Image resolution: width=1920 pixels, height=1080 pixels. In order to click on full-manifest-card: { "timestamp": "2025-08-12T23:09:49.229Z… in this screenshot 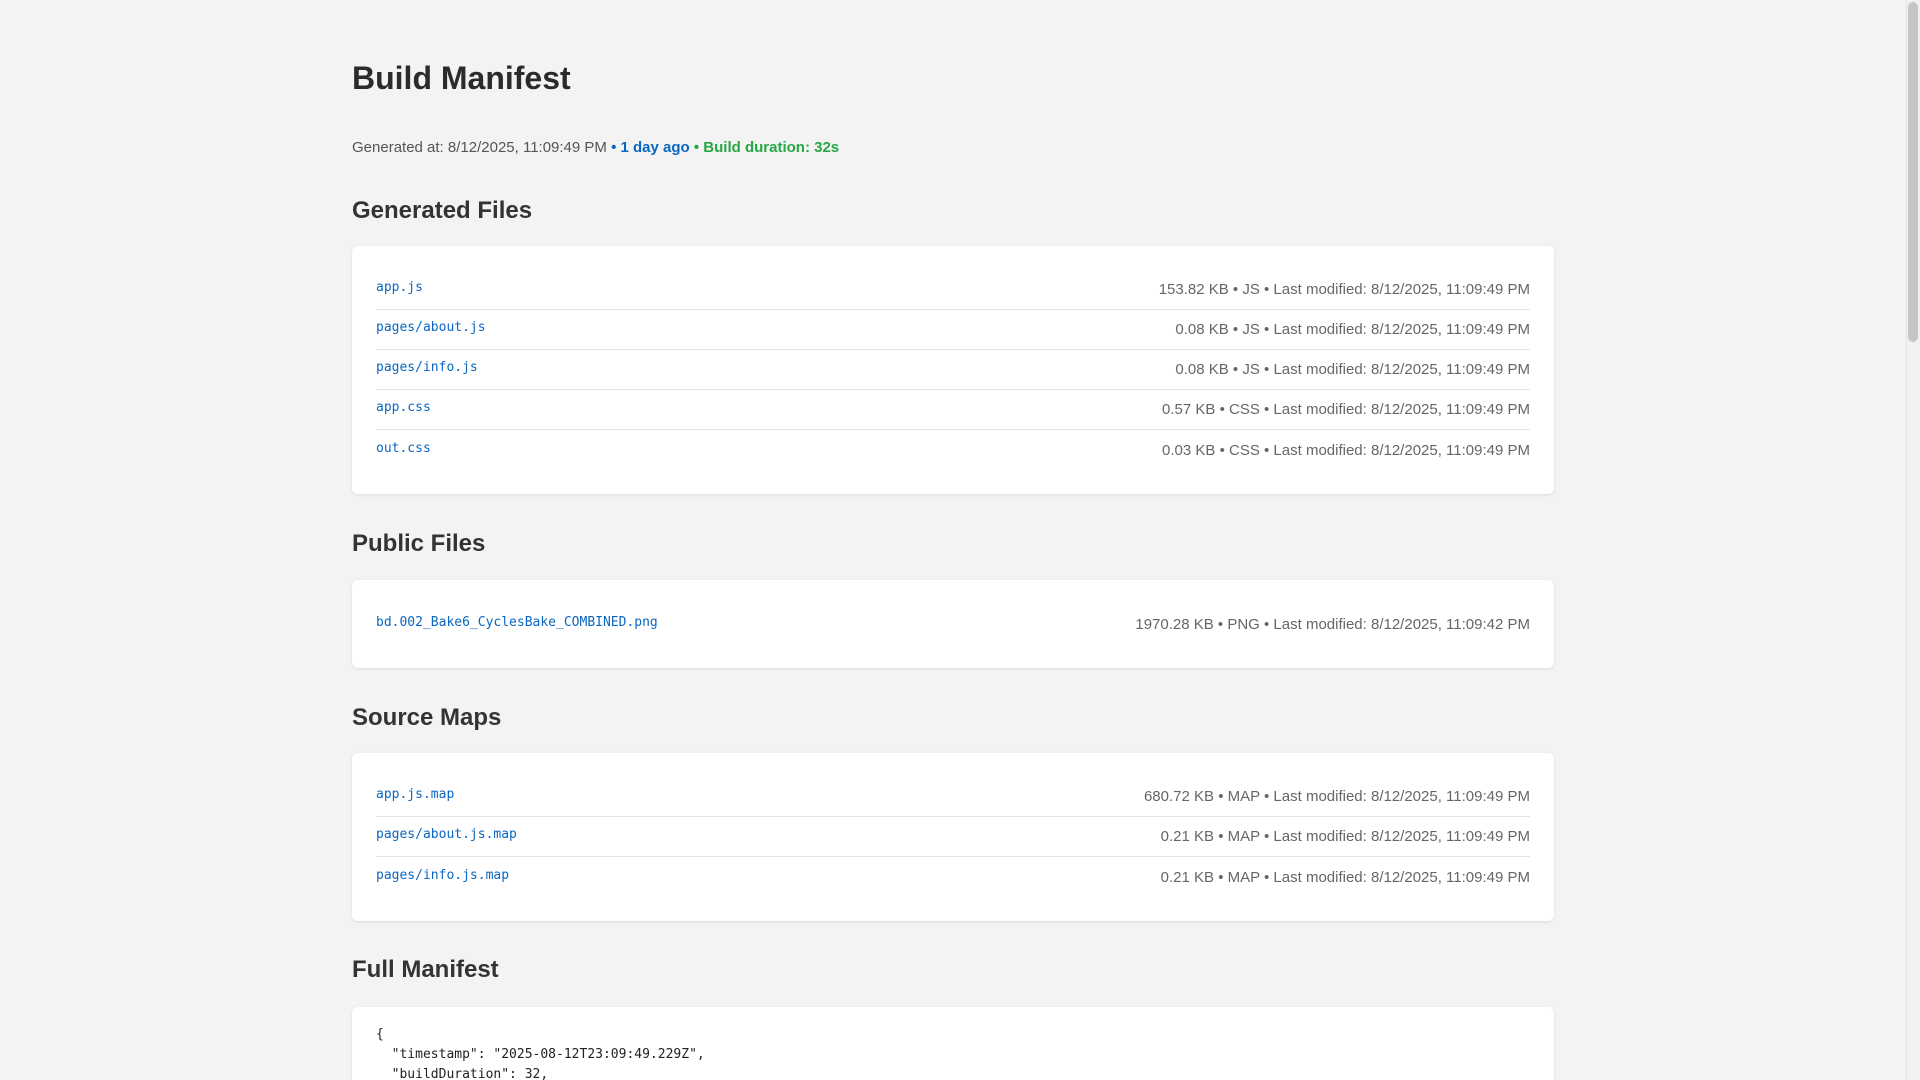, I will do `click(953, 1043)`.